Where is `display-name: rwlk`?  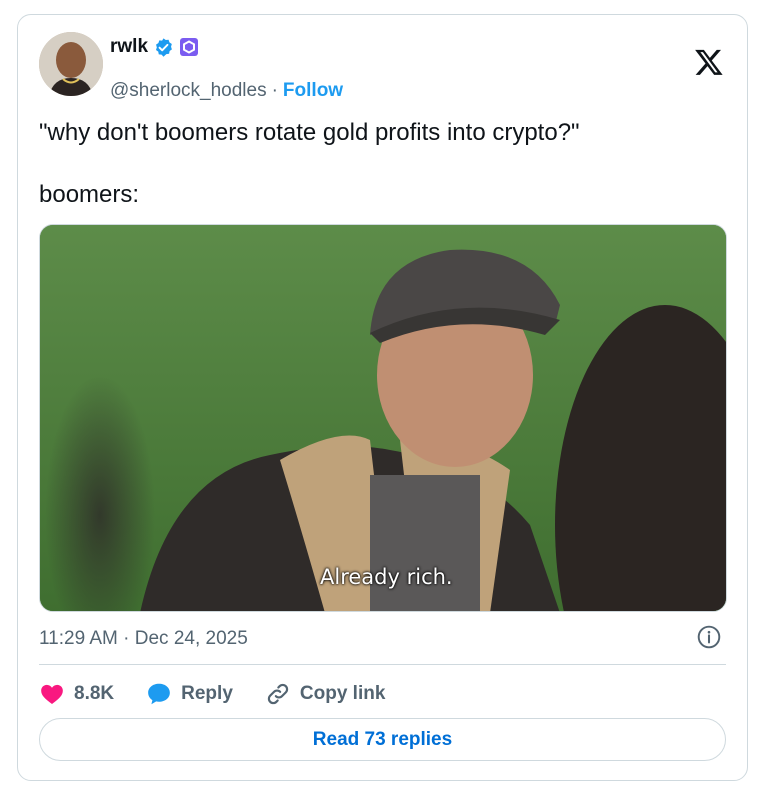 display-name: rwlk is located at coordinates (129, 47).